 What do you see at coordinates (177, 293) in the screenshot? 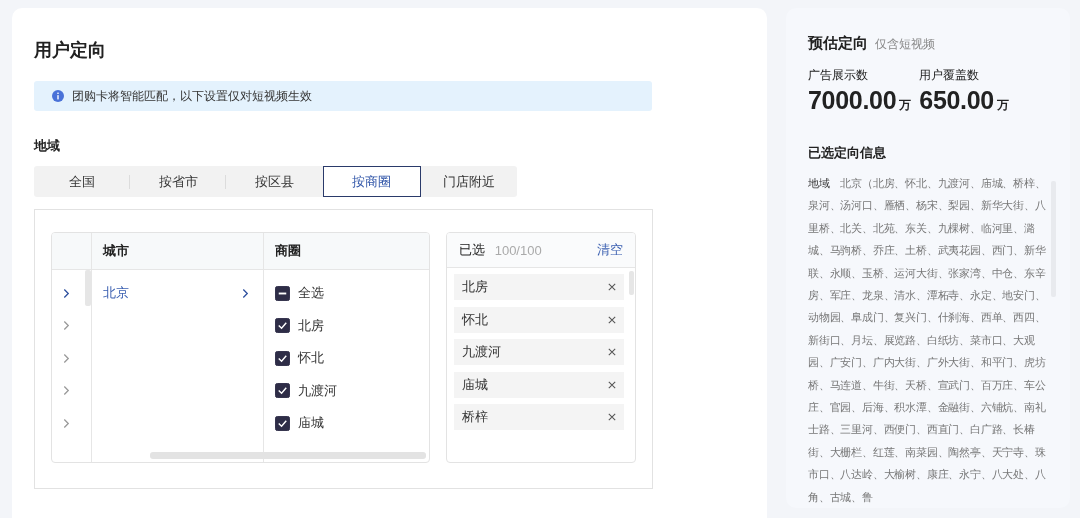
I see `city-item: 北京` at bounding box center [177, 293].